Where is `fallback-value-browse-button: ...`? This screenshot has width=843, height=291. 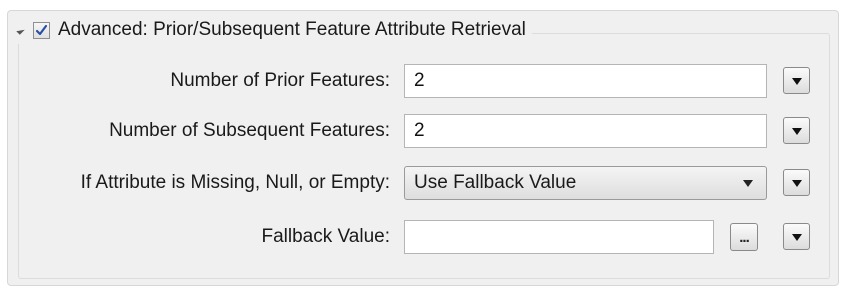 fallback-value-browse-button: ... is located at coordinates (744, 237).